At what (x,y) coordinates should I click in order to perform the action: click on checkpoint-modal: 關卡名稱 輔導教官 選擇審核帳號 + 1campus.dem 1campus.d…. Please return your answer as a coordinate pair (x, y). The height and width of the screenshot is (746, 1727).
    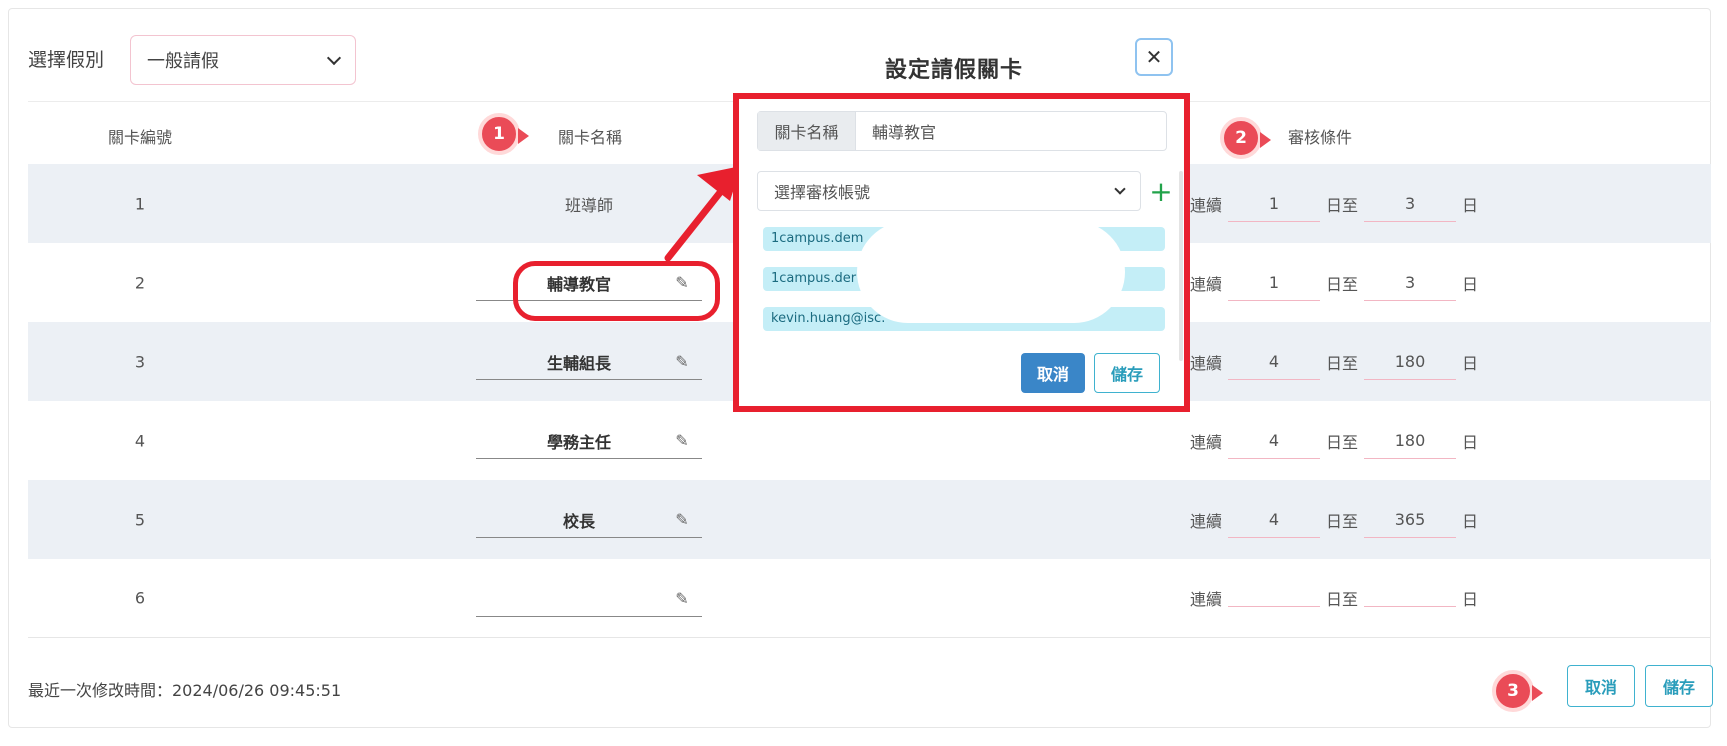
    Looking at the image, I should click on (961, 252).